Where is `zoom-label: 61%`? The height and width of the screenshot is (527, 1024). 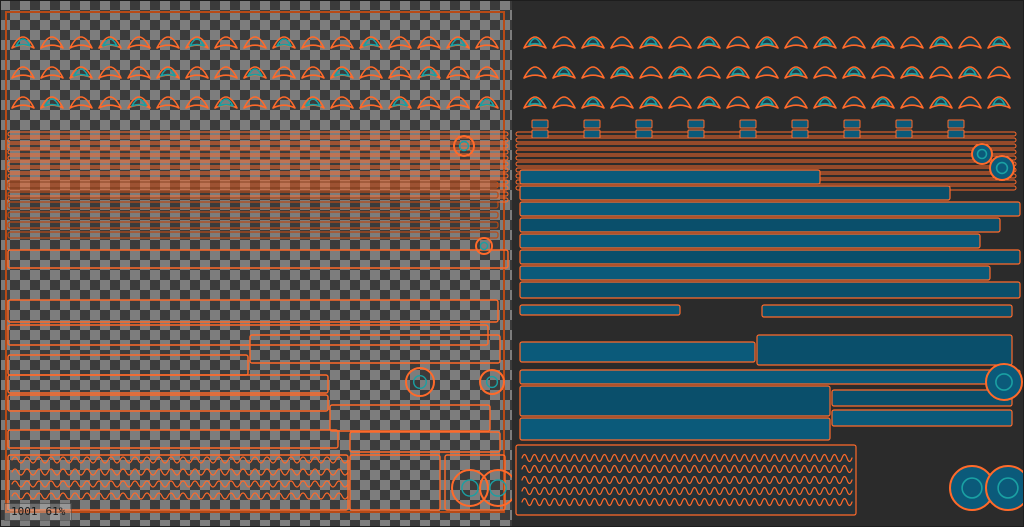 zoom-label: 61% is located at coordinates (55, 511).